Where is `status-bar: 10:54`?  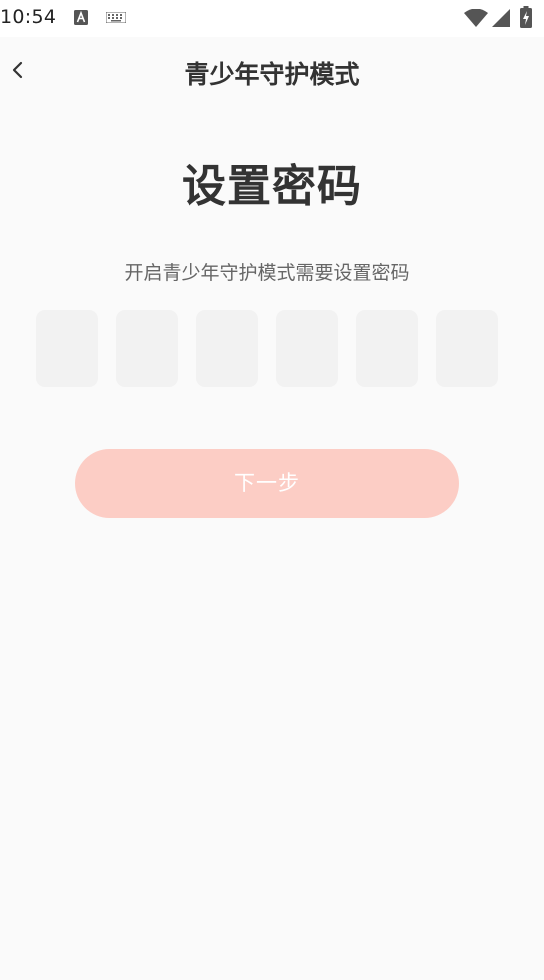 status-bar: 10:54 is located at coordinates (272, 18).